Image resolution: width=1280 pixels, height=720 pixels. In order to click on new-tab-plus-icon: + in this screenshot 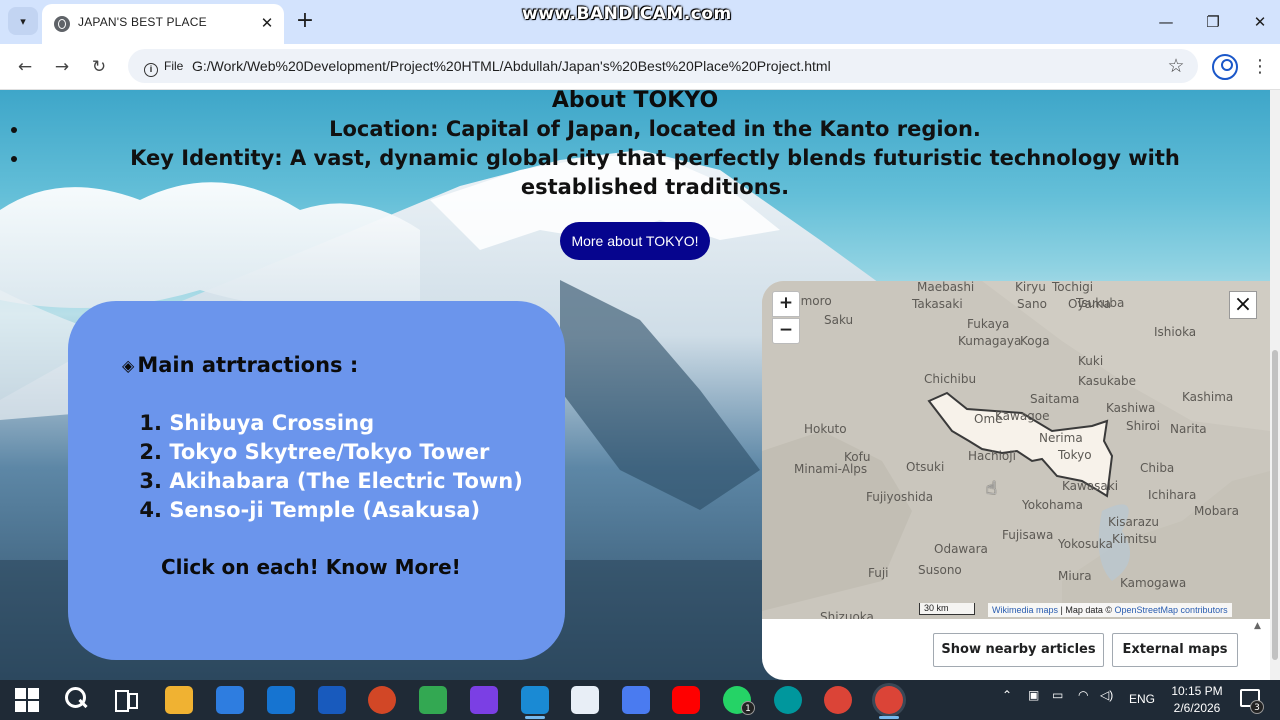, I will do `click(305, 21)`.